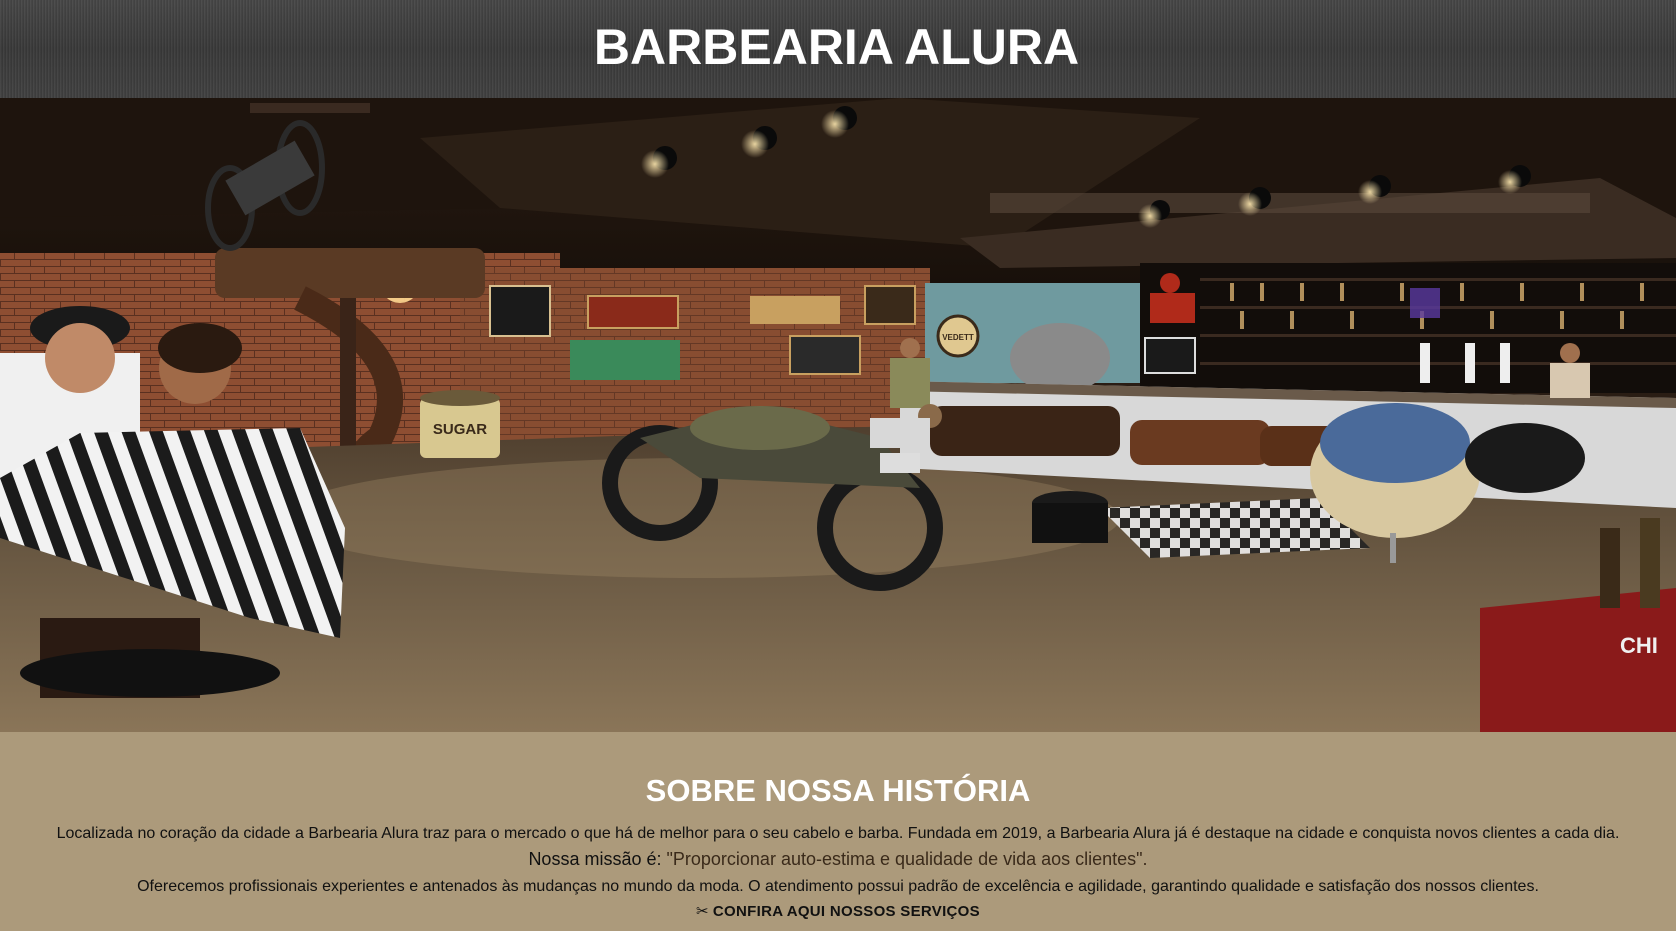 The height and width of the screenshot is (931, 1676). I want to click on scissors-icon: ✂, so click(702, 911).